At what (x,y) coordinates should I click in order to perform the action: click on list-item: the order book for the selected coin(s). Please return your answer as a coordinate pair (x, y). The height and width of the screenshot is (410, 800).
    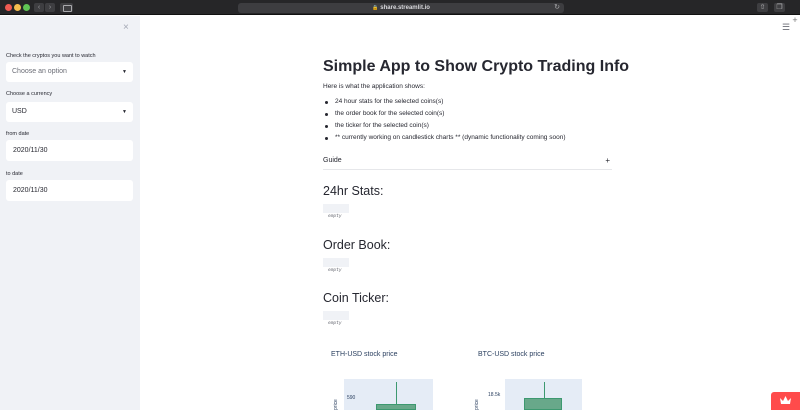
    Looking at the image, I should click on (444, 114).